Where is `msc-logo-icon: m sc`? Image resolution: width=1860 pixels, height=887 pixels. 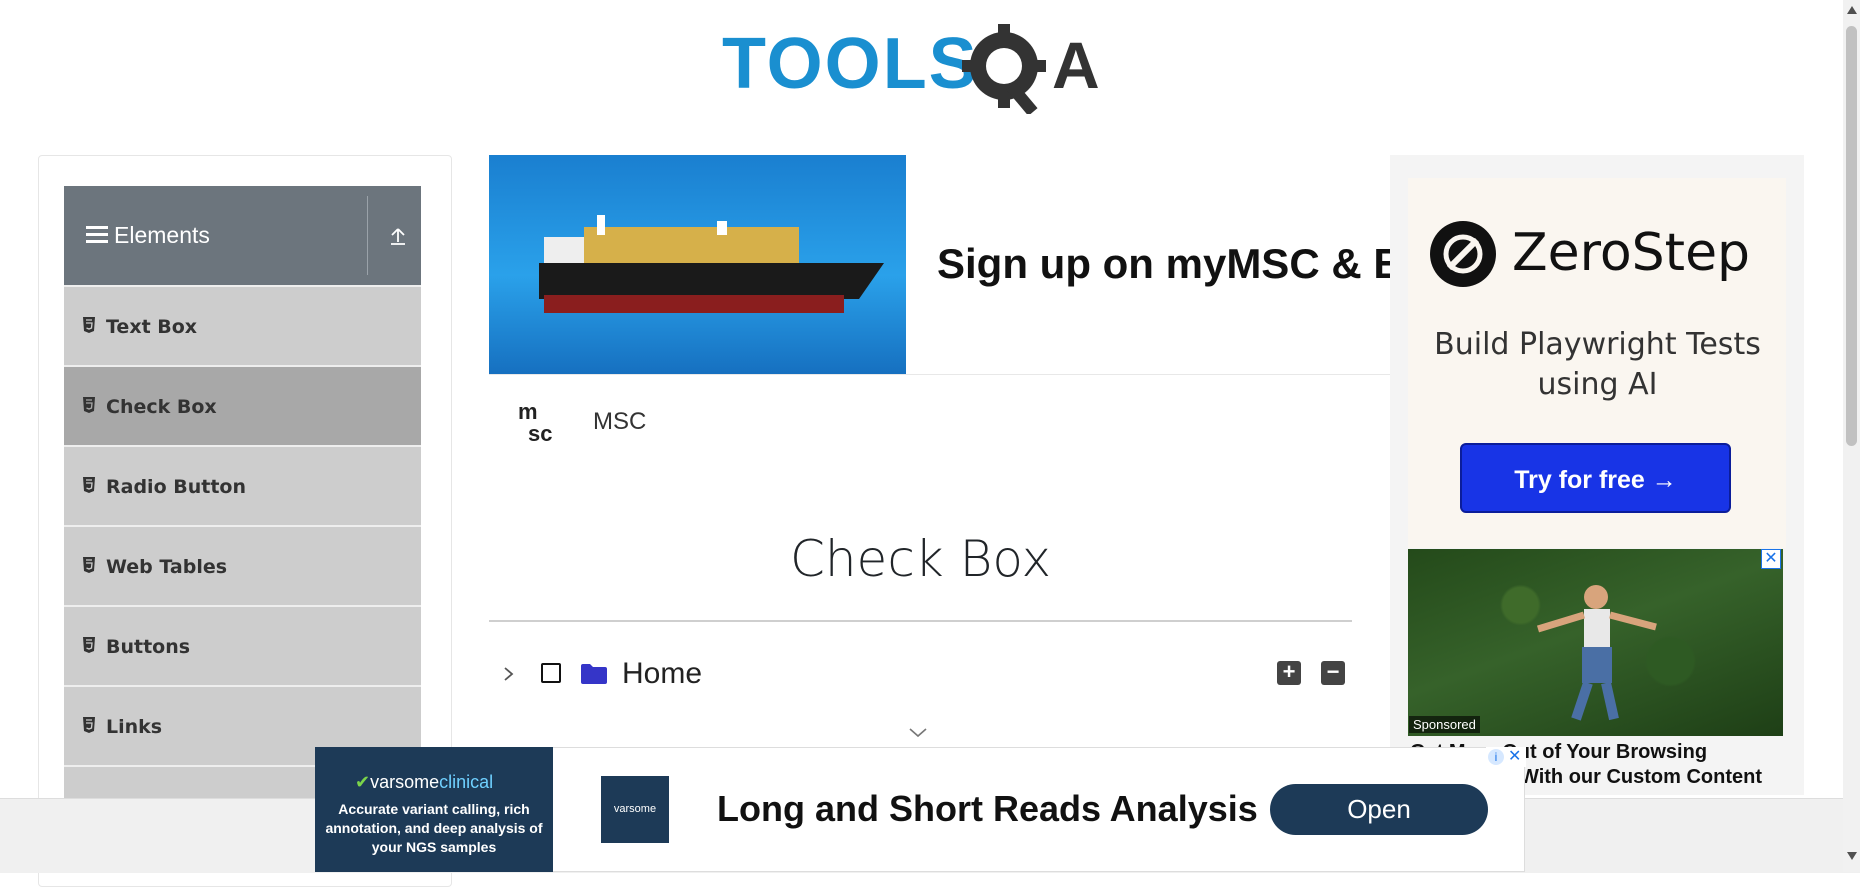 msc-logo-icon: m sc is located at coordinates (540, 421).